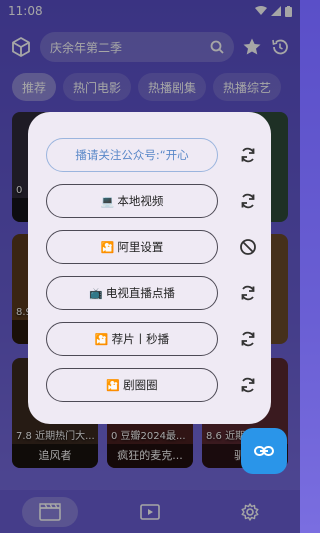 The width and height of the screenshot is (320, 533). I want to click on source-row: 🎦 荐片丨秒播, so click(149, 339).